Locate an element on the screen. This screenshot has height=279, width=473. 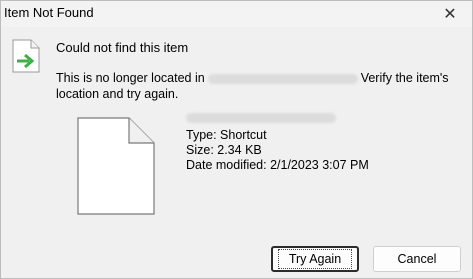
window-title: Item Not Found is located at coordinates (49, 12).